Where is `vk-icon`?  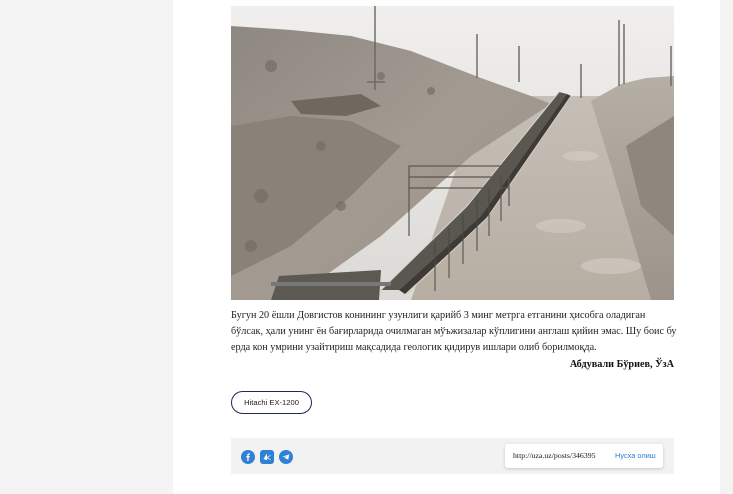 vk-icon is located at coordinates (267, 457).